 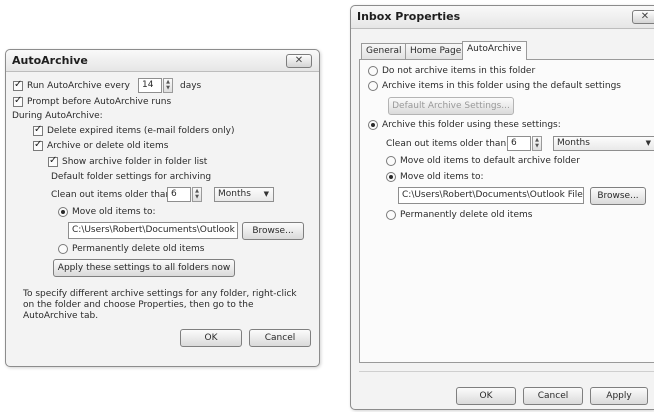 What do you see at coordinates (38, 130) in the screenshot?
I see `delete-expired-checkbox` at bounding box center [38, 130].